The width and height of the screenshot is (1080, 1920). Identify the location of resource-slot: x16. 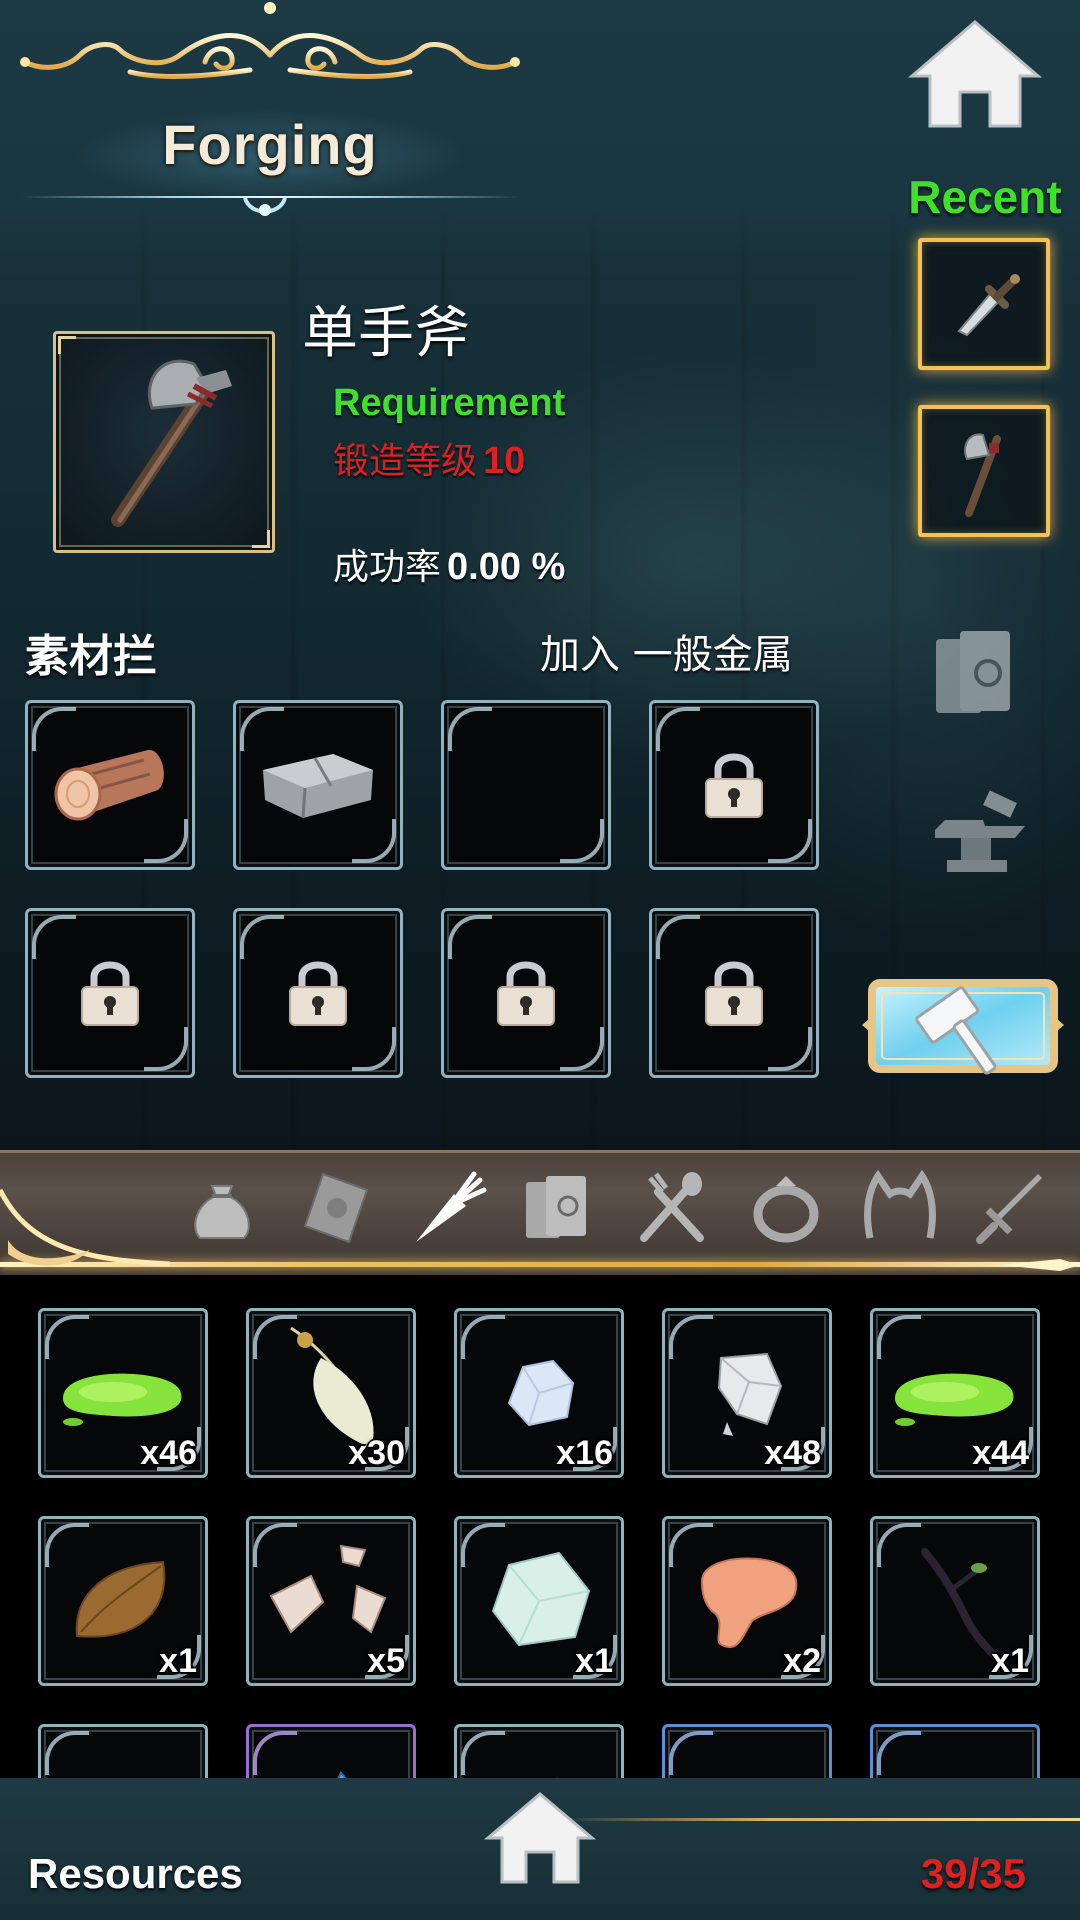
(539, 1393).